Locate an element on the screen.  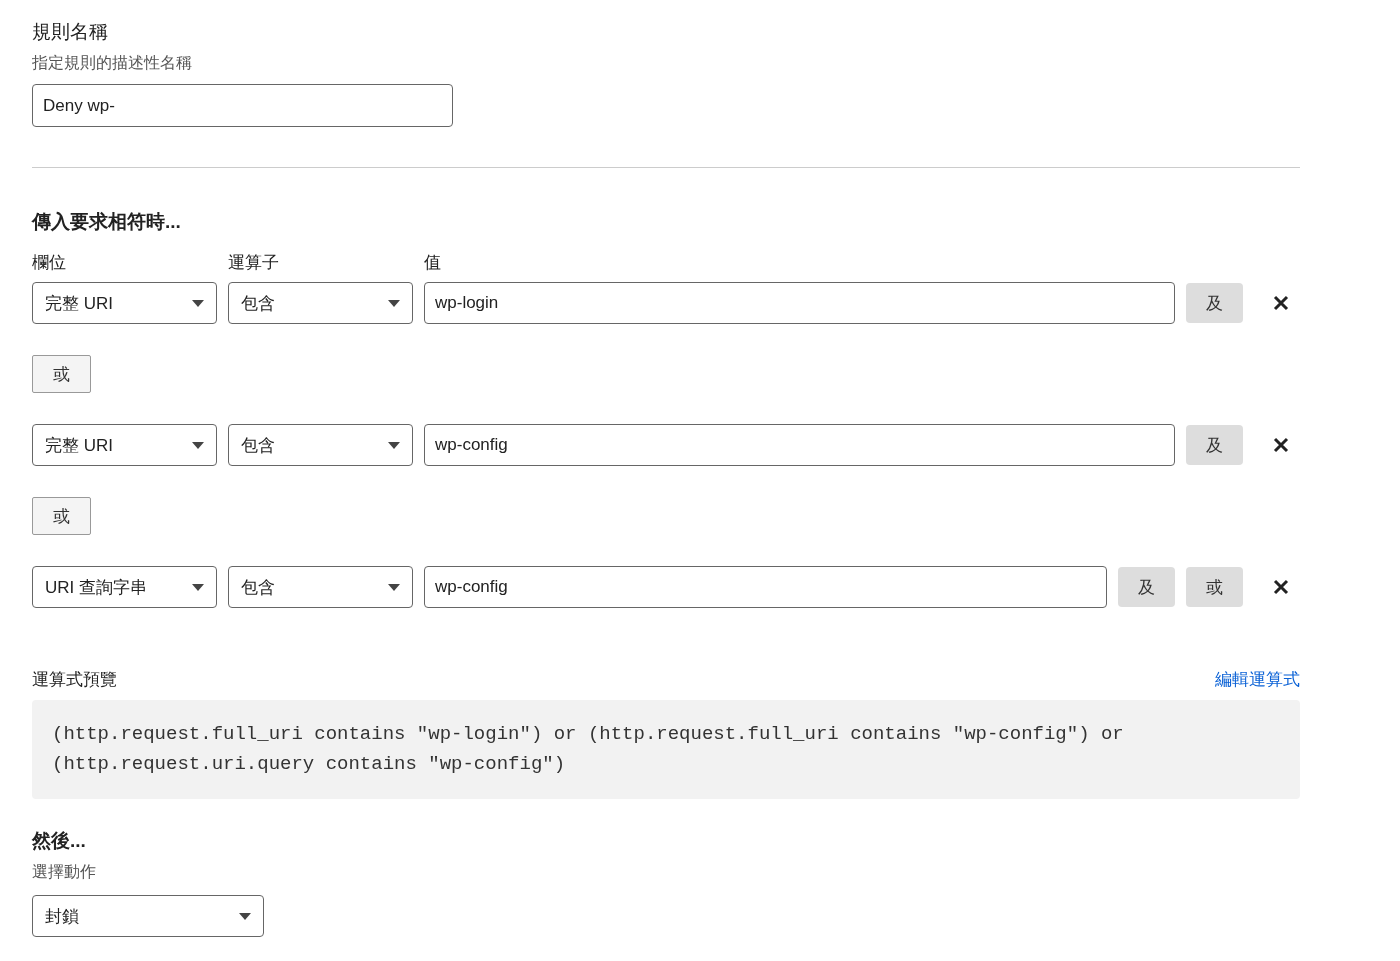
value-input: wp-login is located at coordinates (799, 303).